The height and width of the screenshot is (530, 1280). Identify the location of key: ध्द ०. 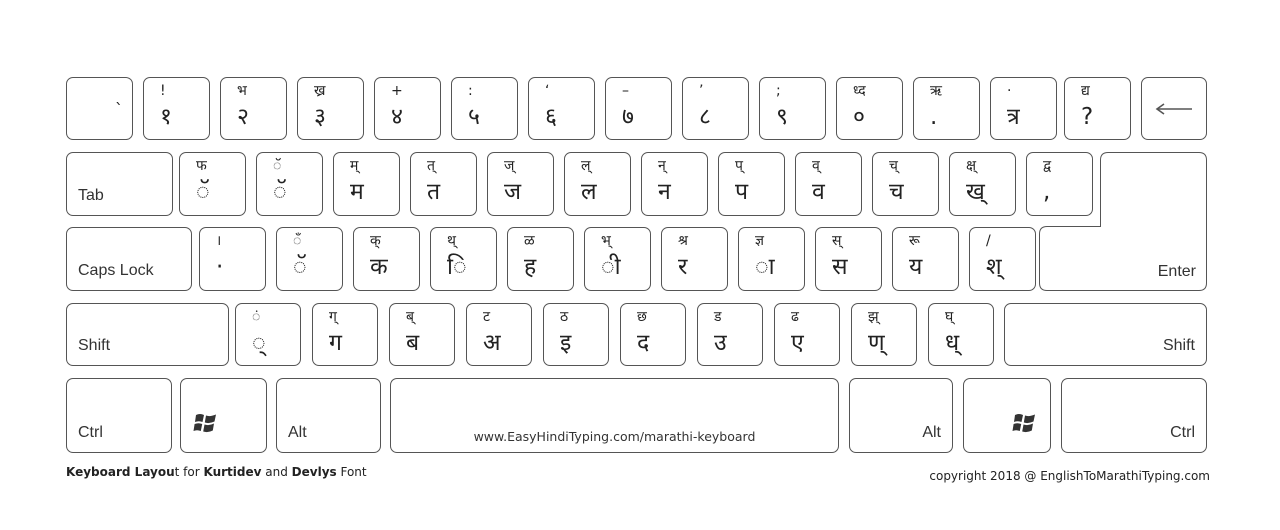
(869, 108).